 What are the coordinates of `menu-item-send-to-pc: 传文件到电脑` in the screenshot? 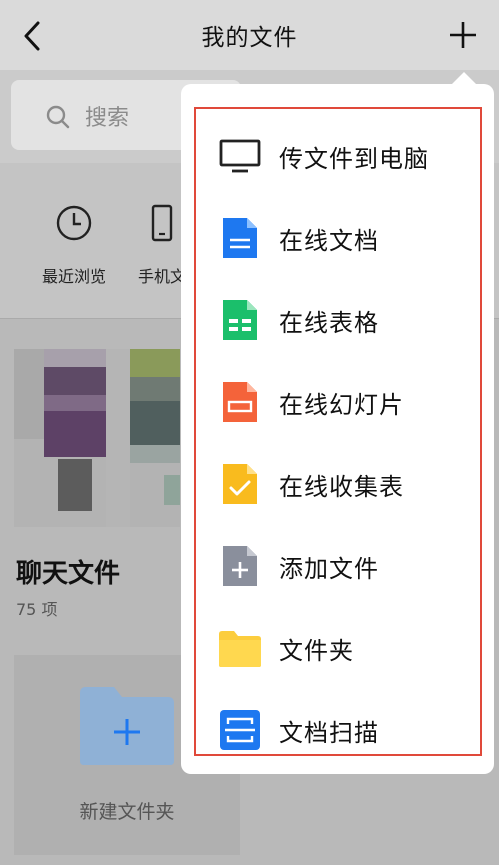 It's located at (337, 155).